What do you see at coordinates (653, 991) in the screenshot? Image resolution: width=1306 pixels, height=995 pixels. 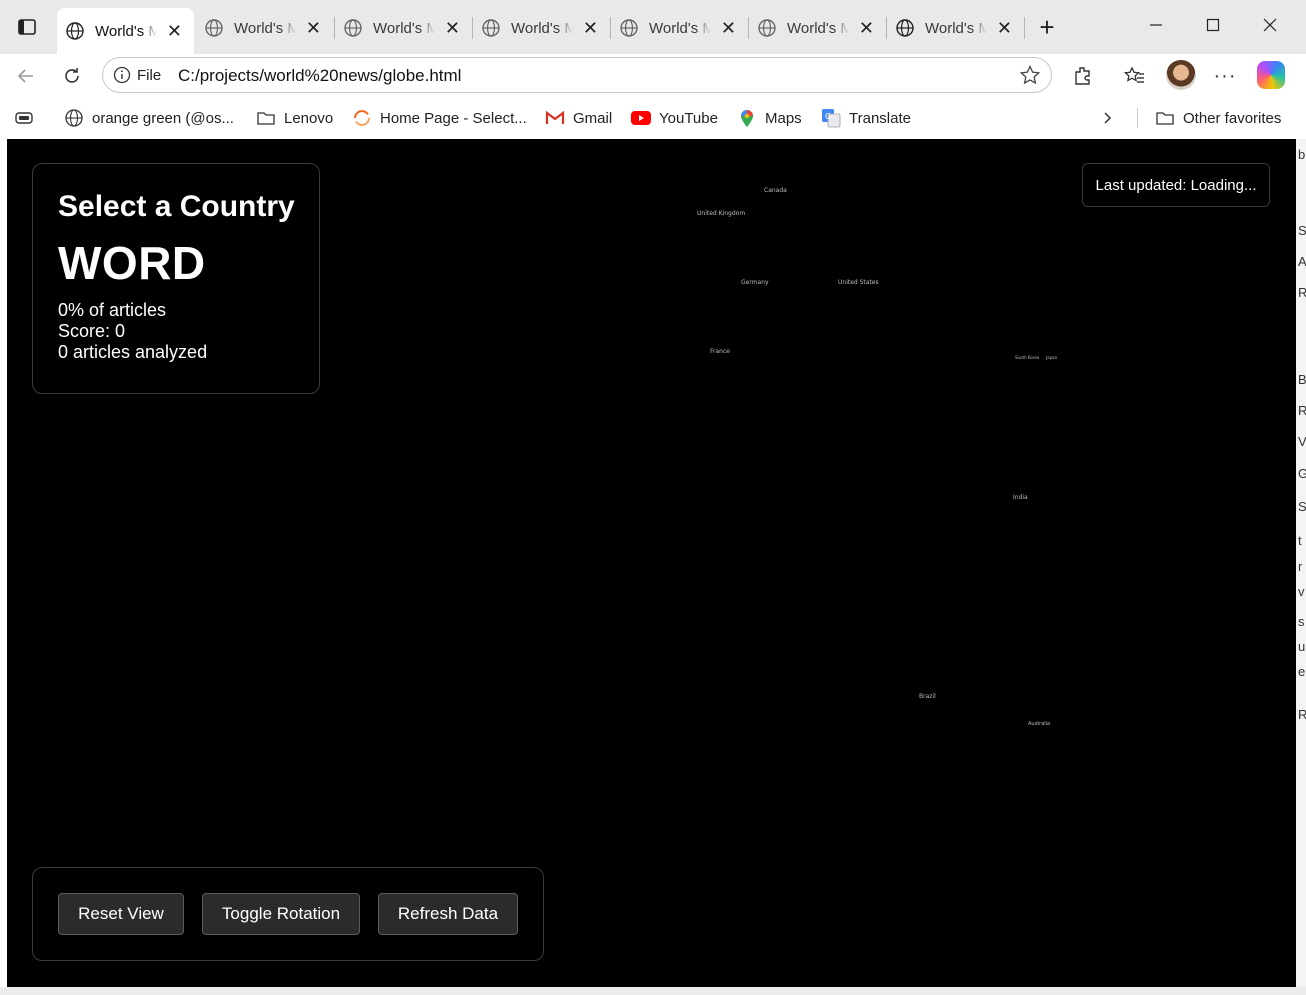 I see `taskbar-edge` at bounding box center [653, 991].